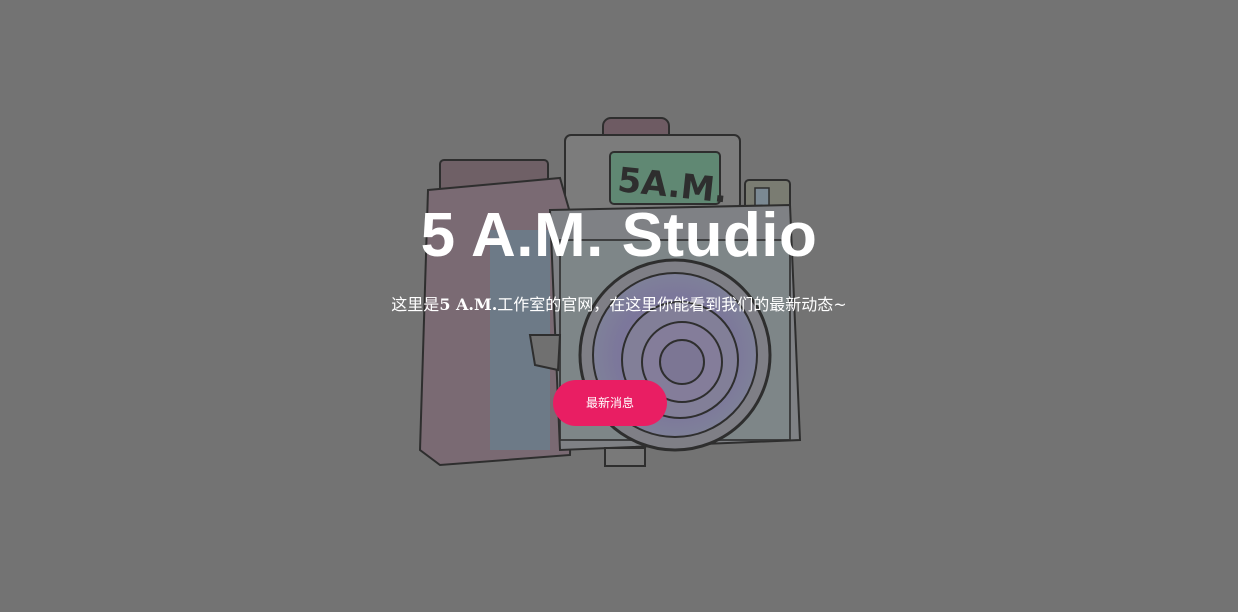  What do you see at coordinates (619, 235) in the screenshot?
I see `hero-title: 5 A.M. Studio` at bounding box center [619, 235].